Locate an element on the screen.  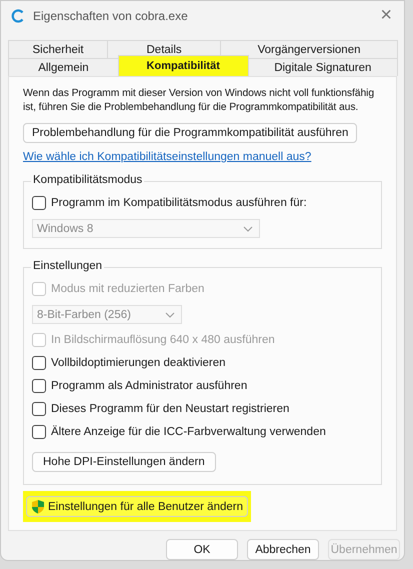
checkbox-label: Ältere Anzeige für die ICC-Farbverwaltung verwenden is located at coordinates (188, 432).